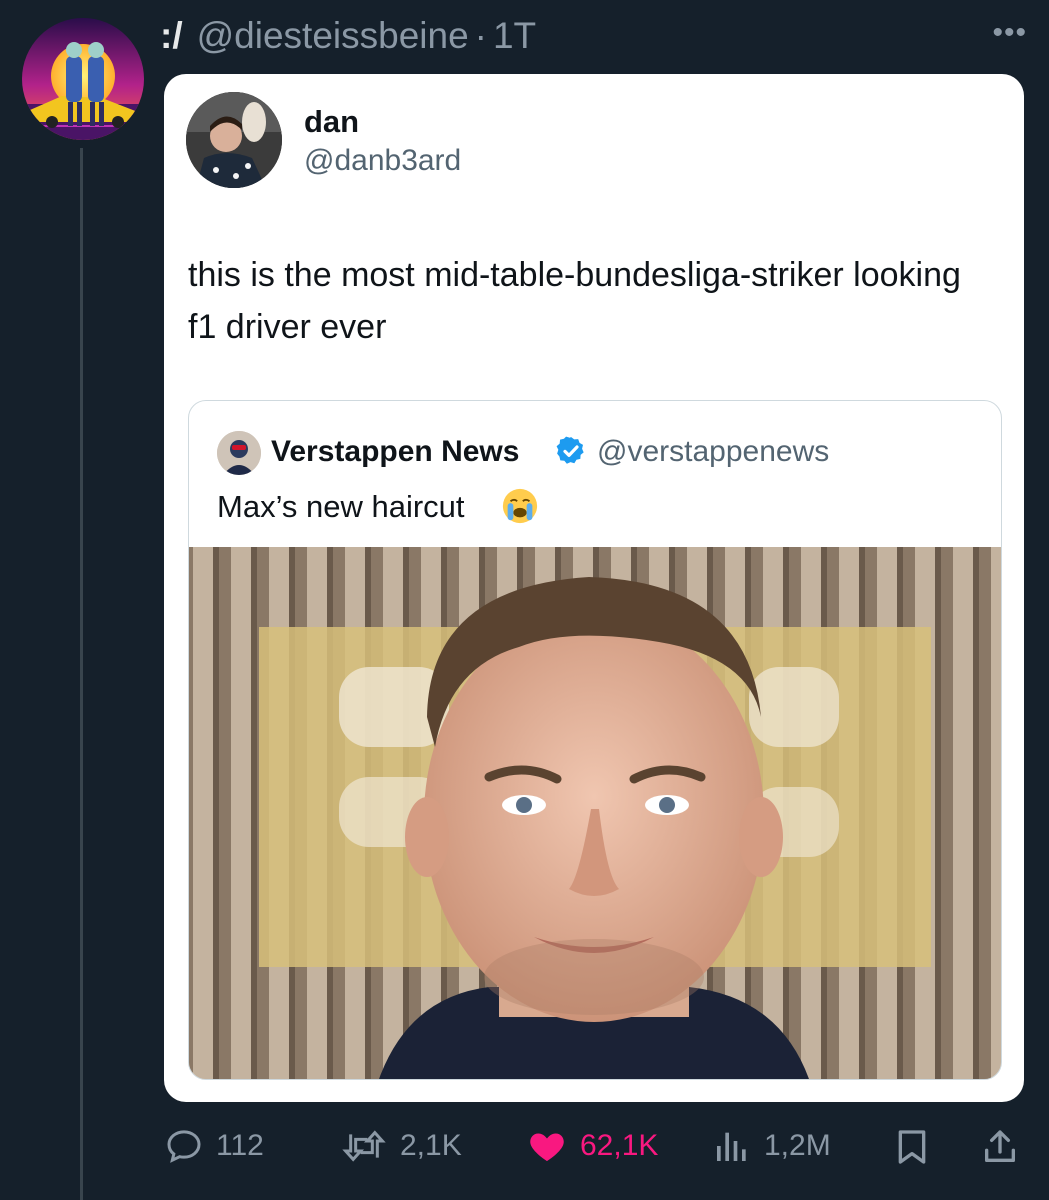 Image resolution: width=1049 pixels, height=1200 pixels. Describe the element at coordinates (593, 36) in the screenshot. I see `post-header: :/ @diesteissbeine · 1T •••` at that location.